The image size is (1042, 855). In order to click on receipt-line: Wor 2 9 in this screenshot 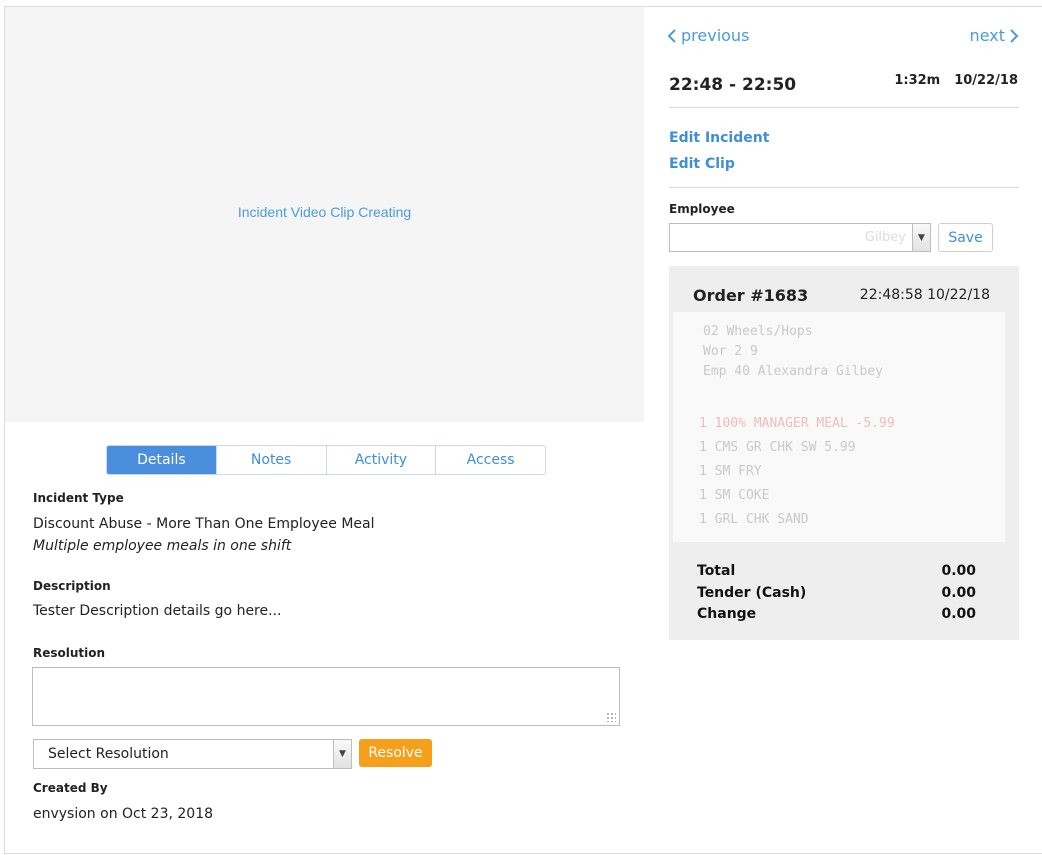, I will do `click(730, 351)`.